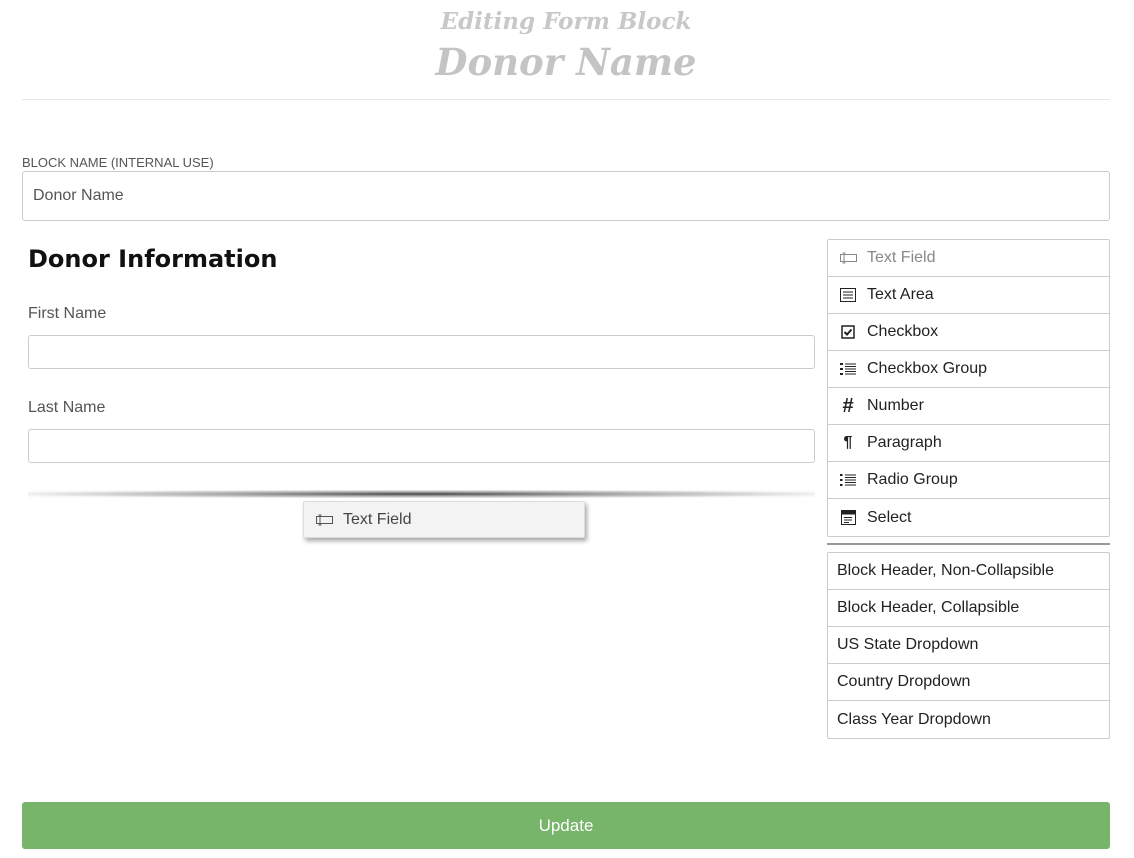 This screenshot has height=858, width=1134. What do you see at coordinates (421, 494) in the screenshot?
I see `drop-indicator` at bounding box center [421, 494].